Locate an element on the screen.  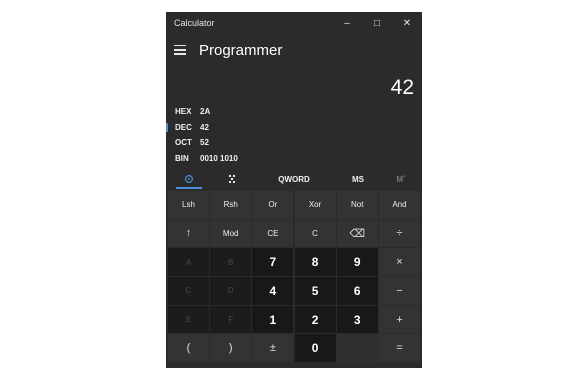
digit-0-button: 0 is located at coordinates (315, 348).